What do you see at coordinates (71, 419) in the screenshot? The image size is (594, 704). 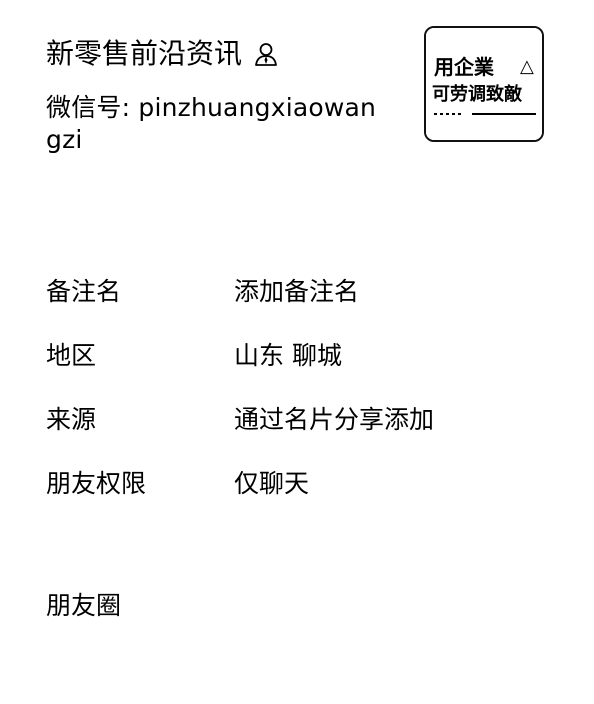 I see `info-label: 来源` at bounding box center [71, 419].